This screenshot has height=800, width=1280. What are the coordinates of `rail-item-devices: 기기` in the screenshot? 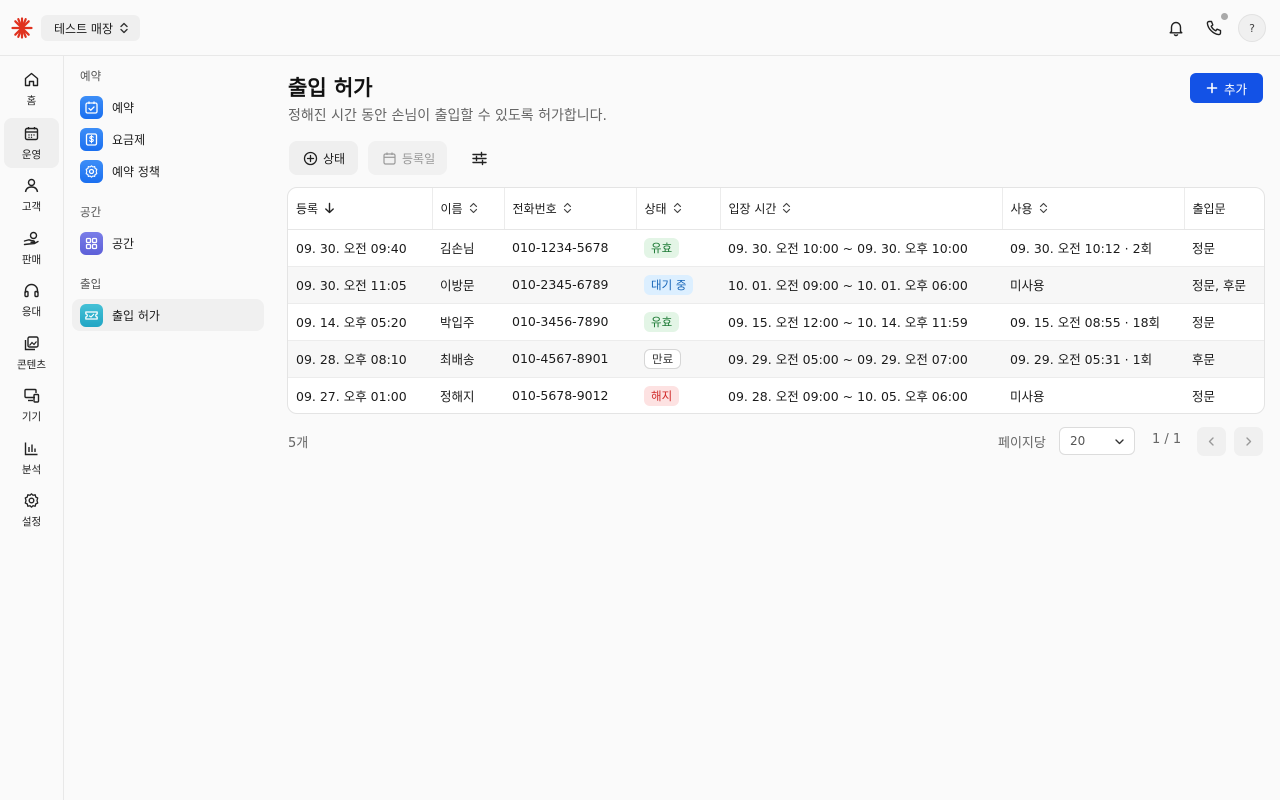 It's located at (31, 405).